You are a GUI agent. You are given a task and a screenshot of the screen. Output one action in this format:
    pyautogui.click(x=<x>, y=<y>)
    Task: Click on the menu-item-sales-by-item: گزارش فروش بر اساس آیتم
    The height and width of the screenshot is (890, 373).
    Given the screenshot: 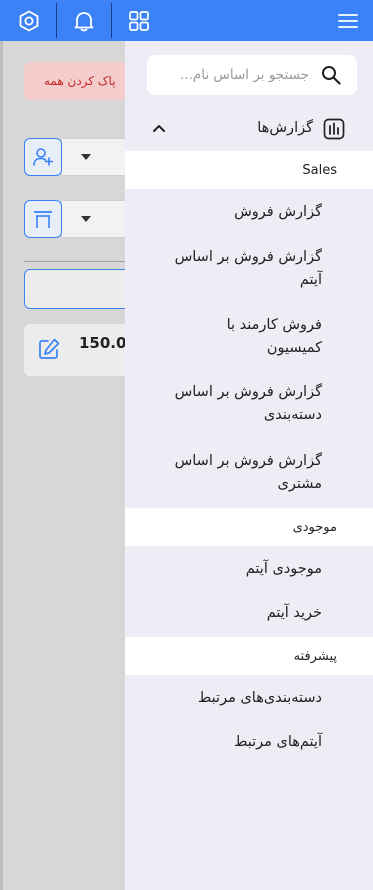 What is the action you would take?
    pyautogui.click(x=247, y=269)
    